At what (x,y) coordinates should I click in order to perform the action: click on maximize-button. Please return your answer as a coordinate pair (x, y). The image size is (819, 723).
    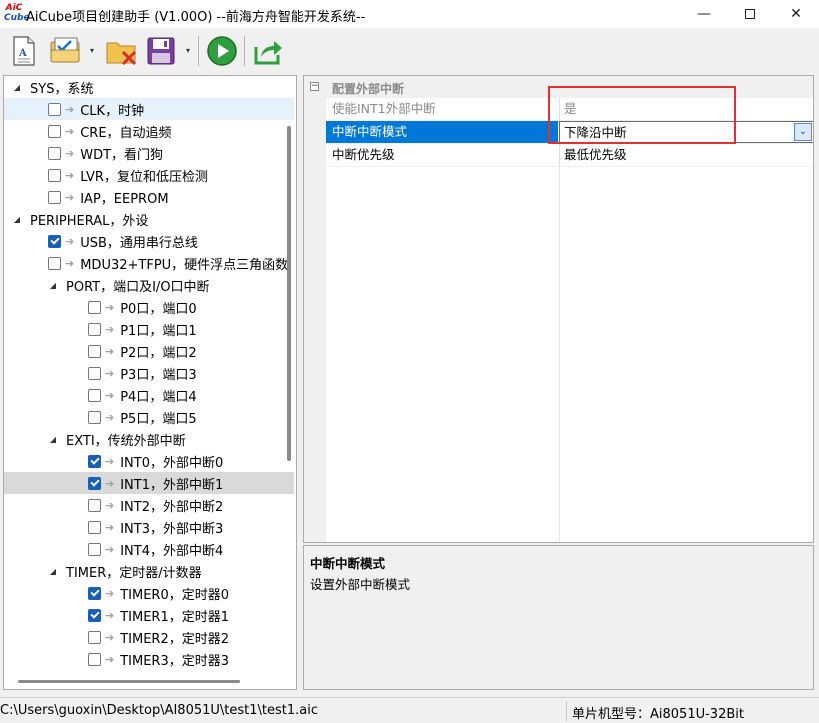
    Looking at the image, I should click on (750, 14).